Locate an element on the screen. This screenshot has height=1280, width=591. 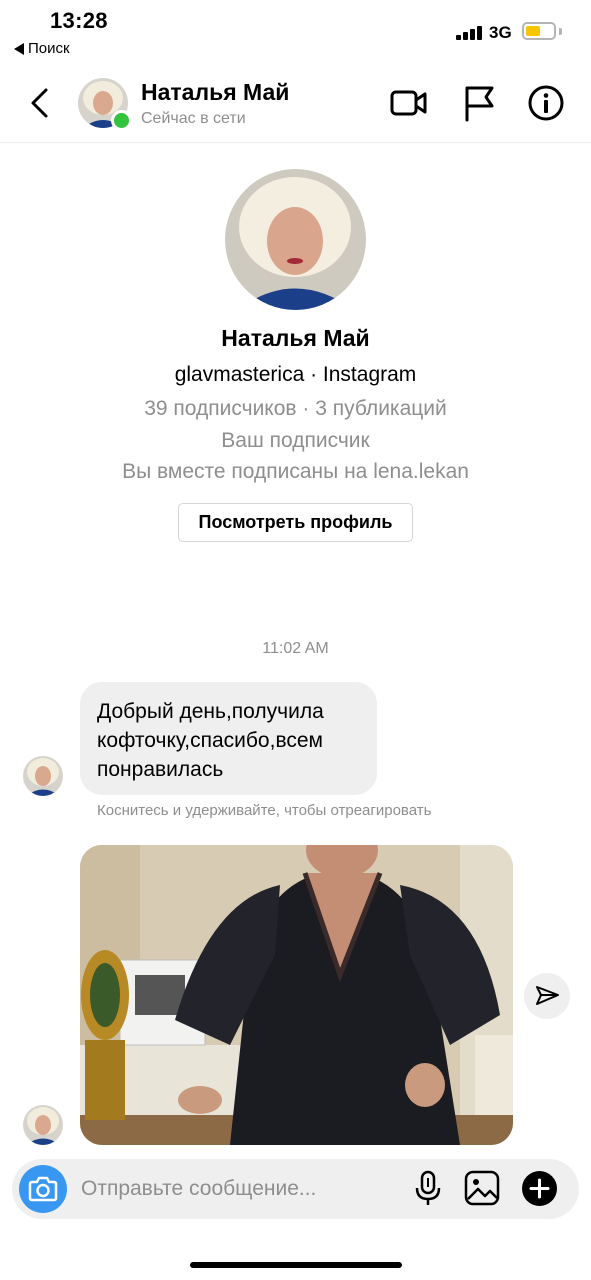
message-timestamp: 11:02 AM is located at coordinates (295, 648).